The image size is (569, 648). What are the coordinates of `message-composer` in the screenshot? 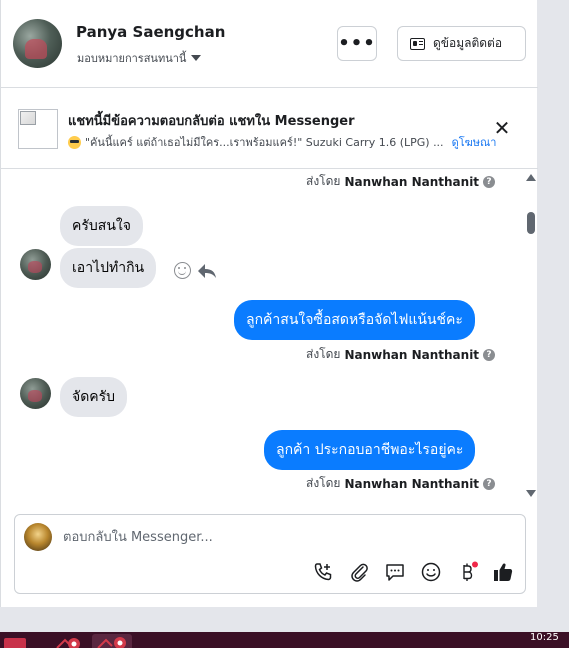 It's located at (270, 554).